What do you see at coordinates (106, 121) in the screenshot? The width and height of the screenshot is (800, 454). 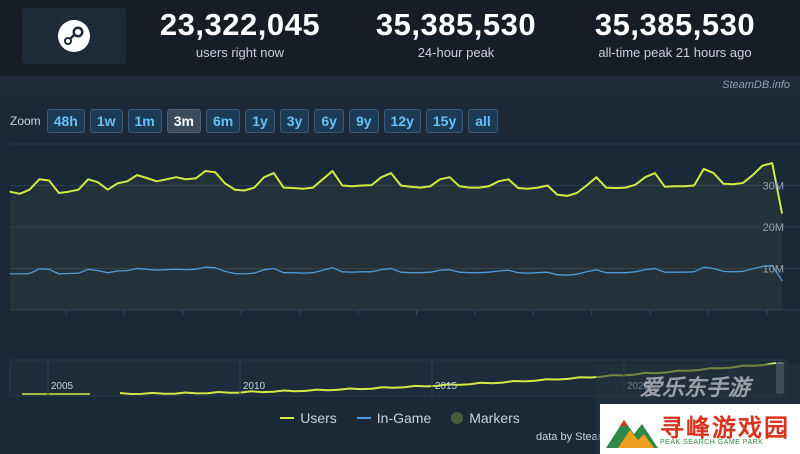 I see `zoom-button-1w: 1w` at bounding box center [106, 121].